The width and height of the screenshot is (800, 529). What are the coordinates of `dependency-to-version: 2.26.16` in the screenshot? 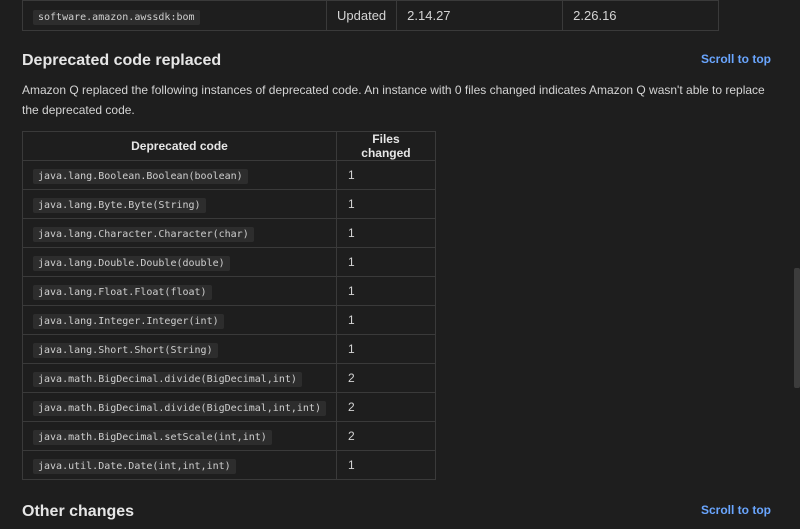 It's located at (640, 15).